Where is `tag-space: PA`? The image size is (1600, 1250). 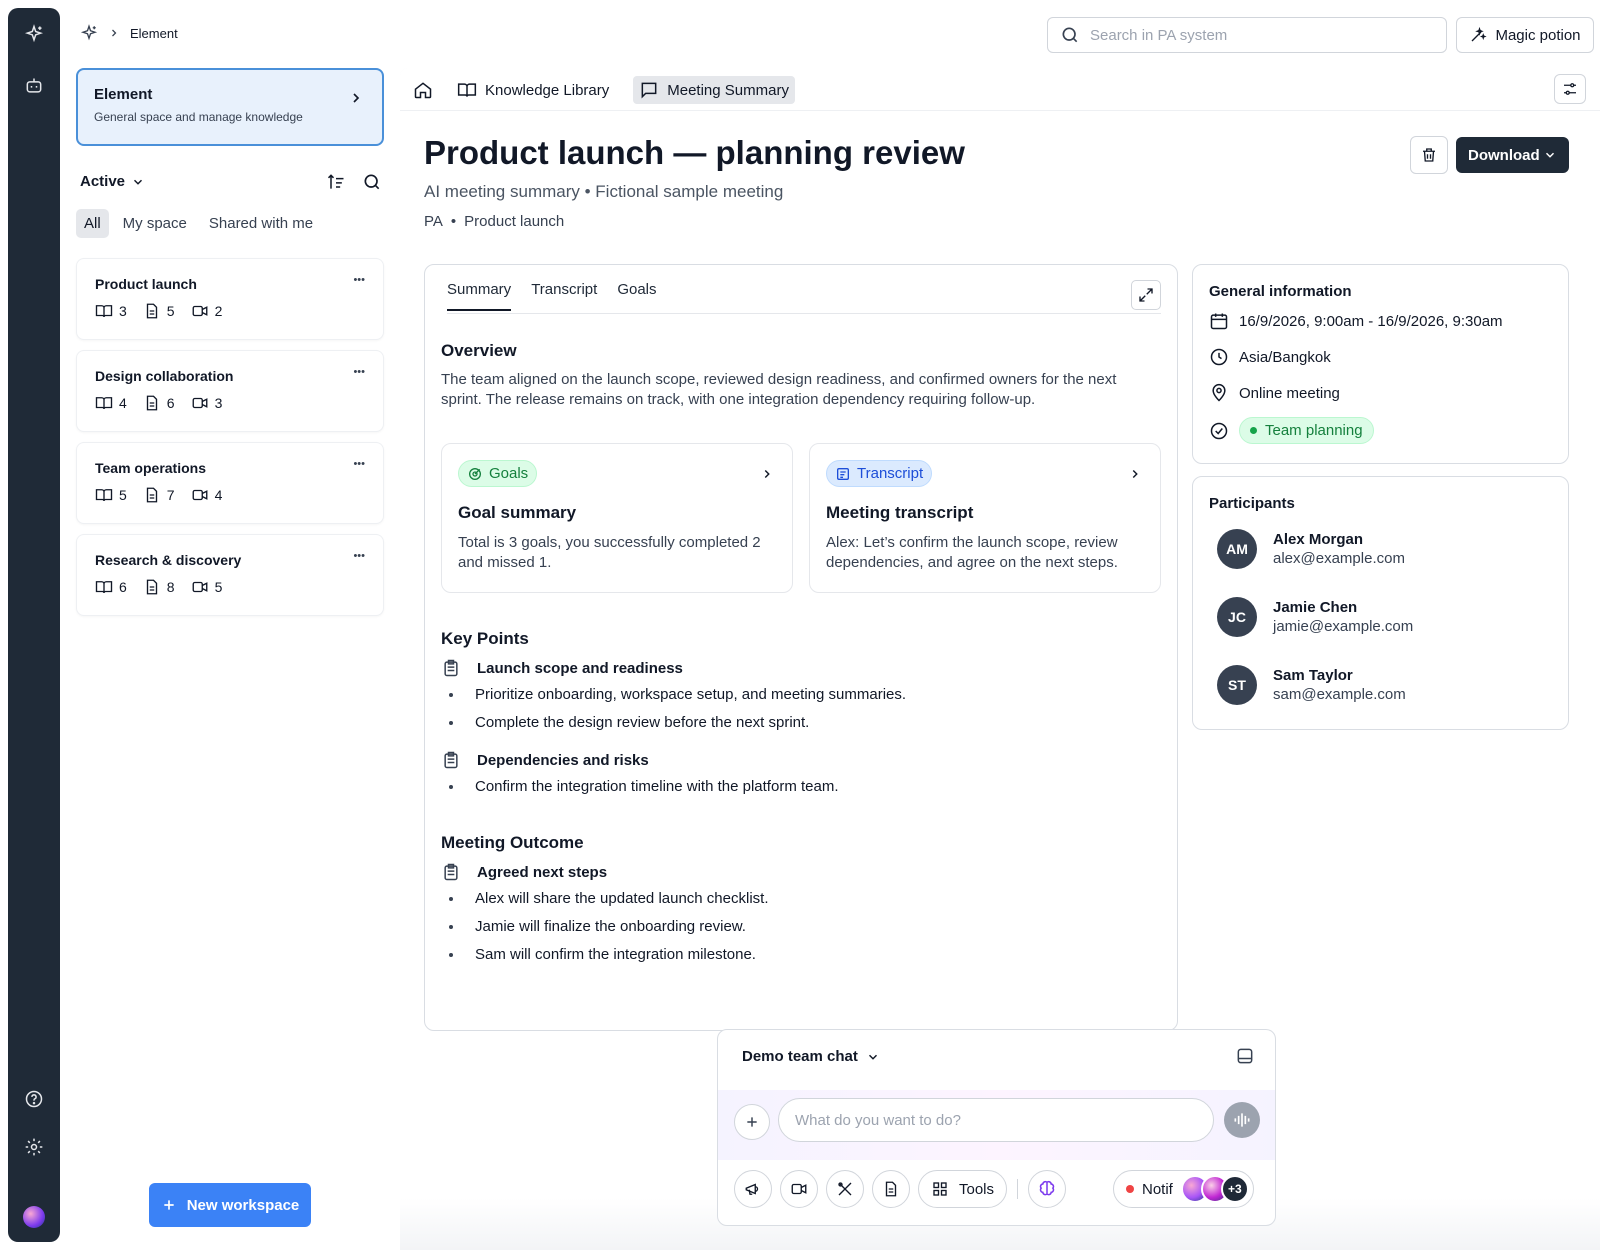
tag-space: PA is located at coordinates (433, 221).